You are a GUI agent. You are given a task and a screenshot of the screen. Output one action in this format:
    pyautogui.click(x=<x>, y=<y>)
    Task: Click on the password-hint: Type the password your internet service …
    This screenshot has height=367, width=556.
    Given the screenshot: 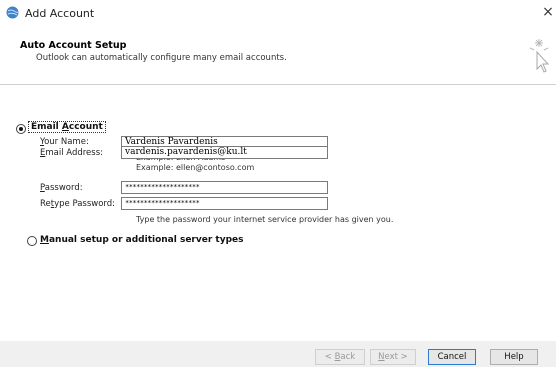 What is the action you would take?
    pyautogui.click(x=265, y=219)
    